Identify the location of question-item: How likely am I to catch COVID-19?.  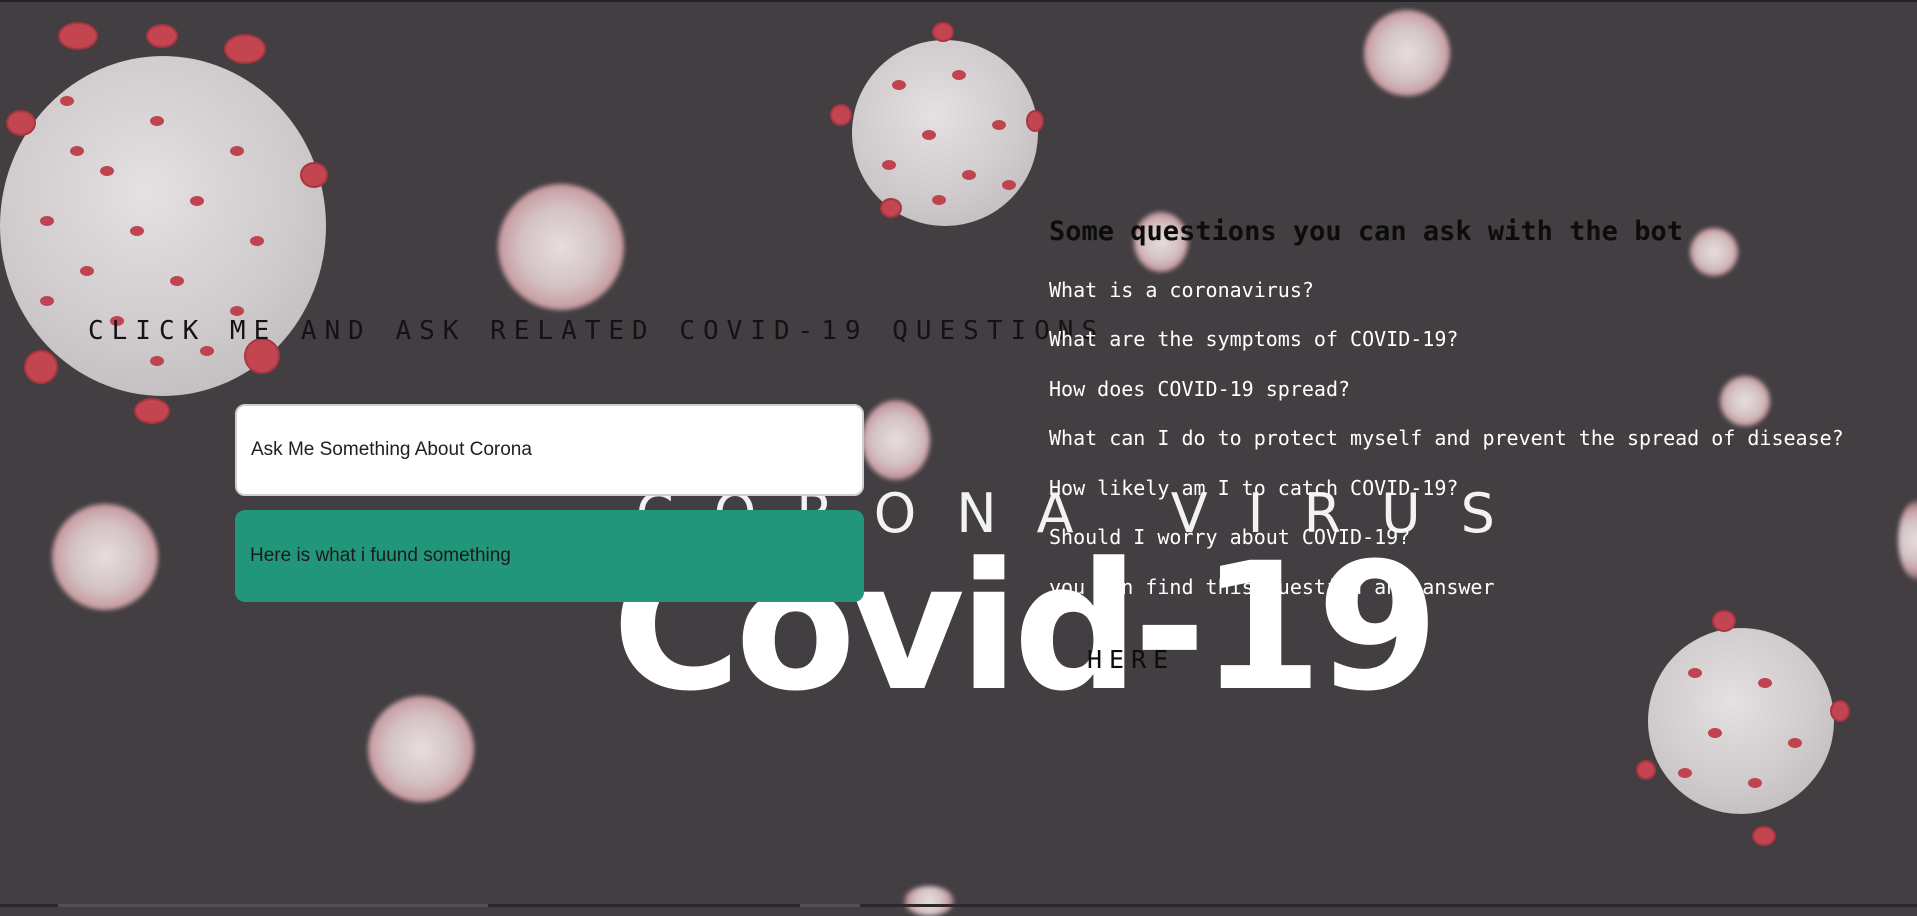
(1254, 488).